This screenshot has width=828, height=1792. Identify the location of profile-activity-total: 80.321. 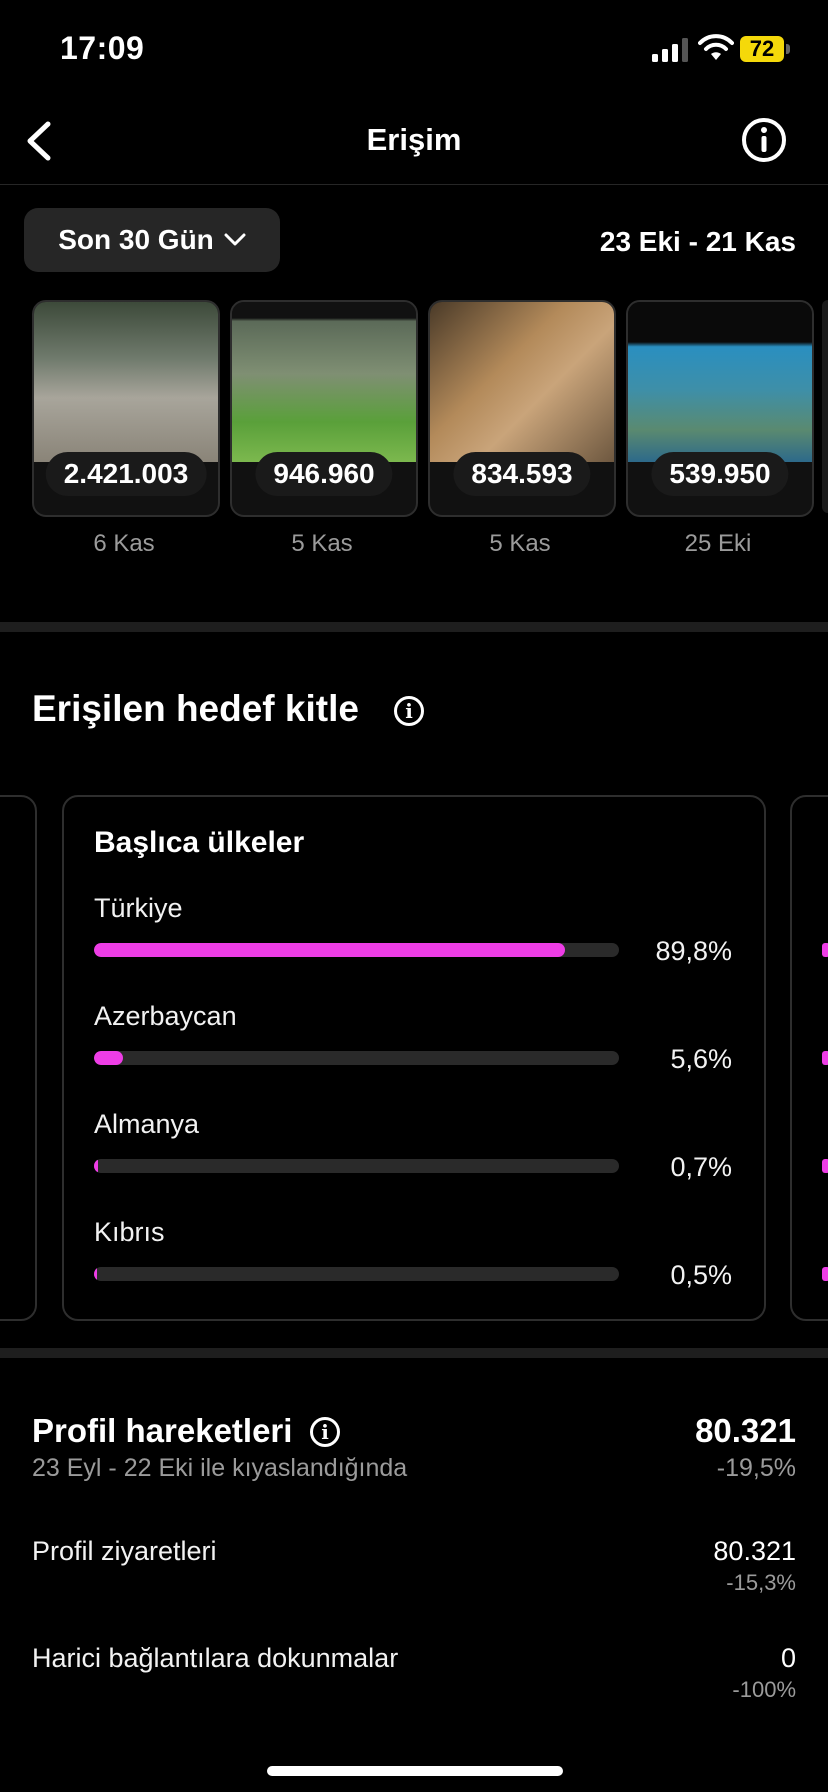
(745, 1430).